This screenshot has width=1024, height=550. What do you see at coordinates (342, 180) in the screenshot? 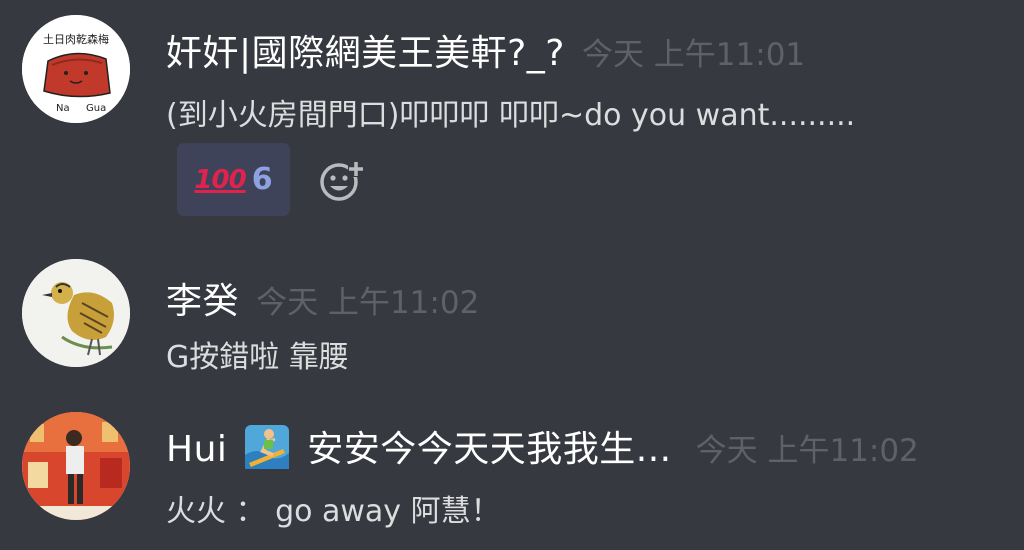
I see `add-reaction-icon` at bounding box center [342, 180].